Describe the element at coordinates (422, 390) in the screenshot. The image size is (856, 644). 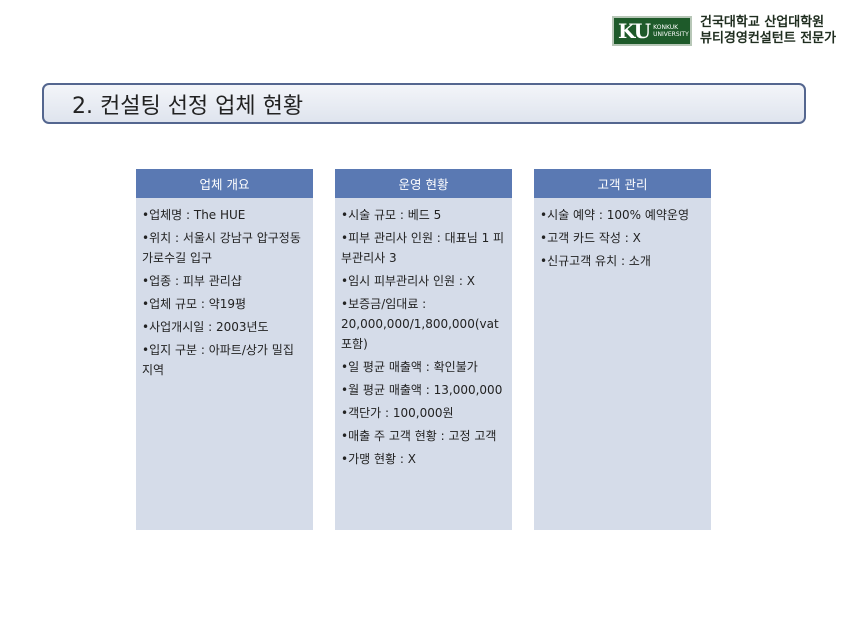
I see `list-item: •월 평균 매출액 : 13,000,000` at that location.